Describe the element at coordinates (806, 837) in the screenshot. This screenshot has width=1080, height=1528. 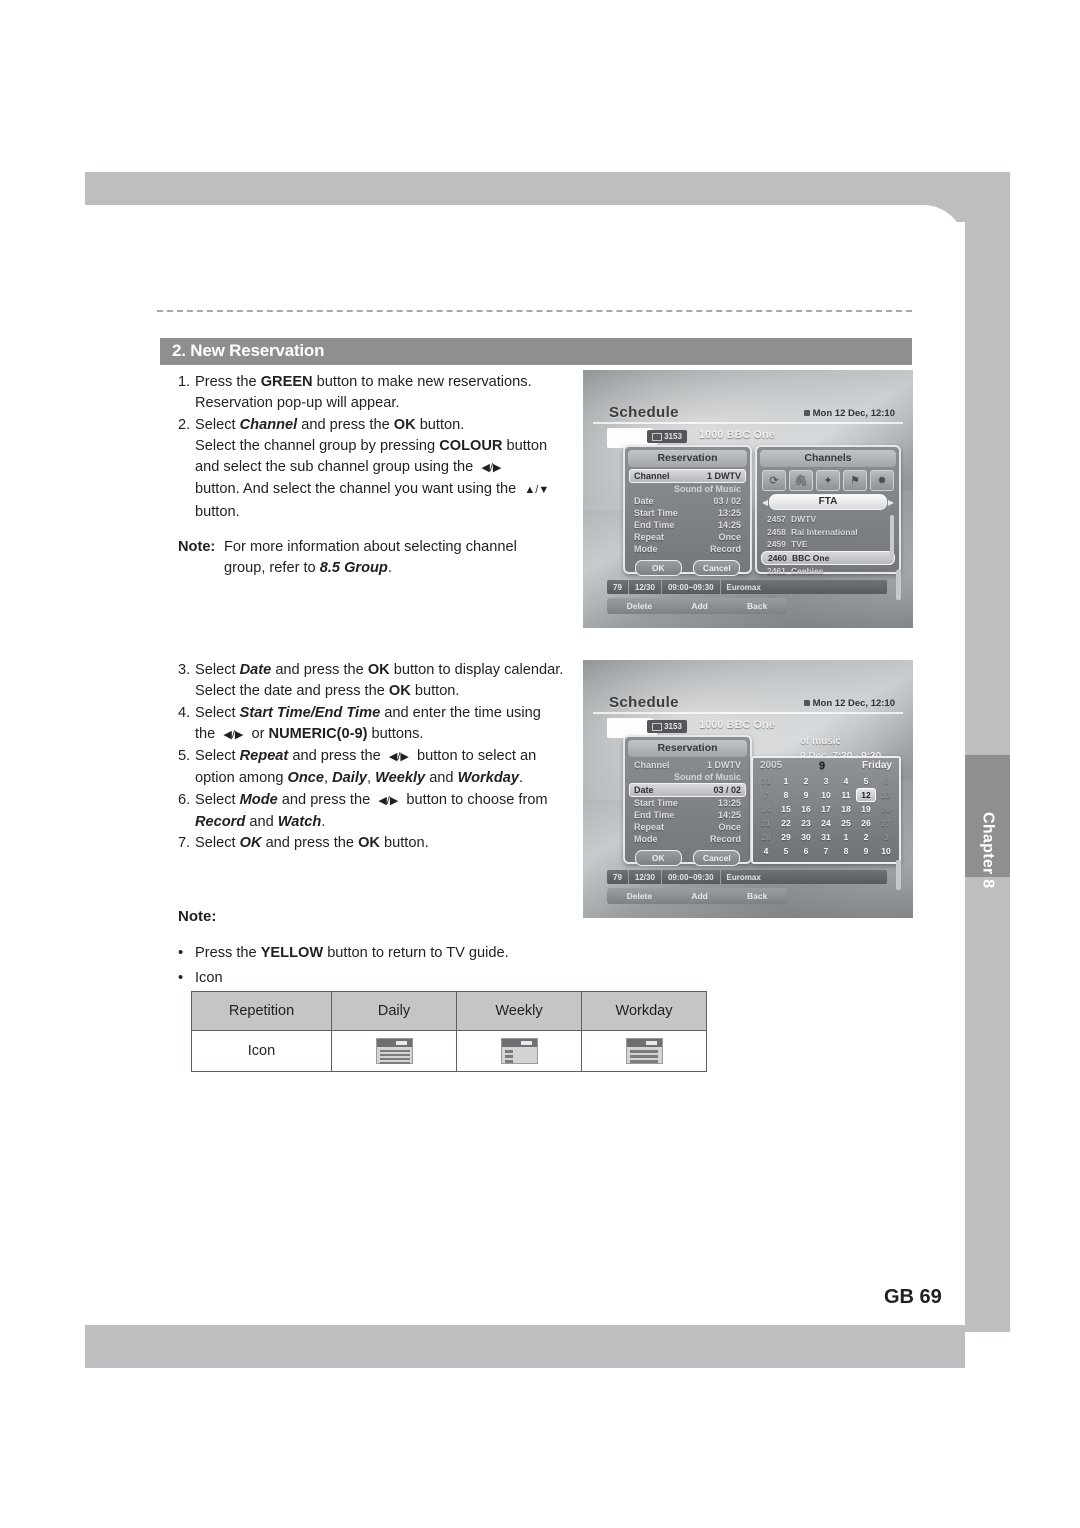
I see `calendar-day: 30` at that location.